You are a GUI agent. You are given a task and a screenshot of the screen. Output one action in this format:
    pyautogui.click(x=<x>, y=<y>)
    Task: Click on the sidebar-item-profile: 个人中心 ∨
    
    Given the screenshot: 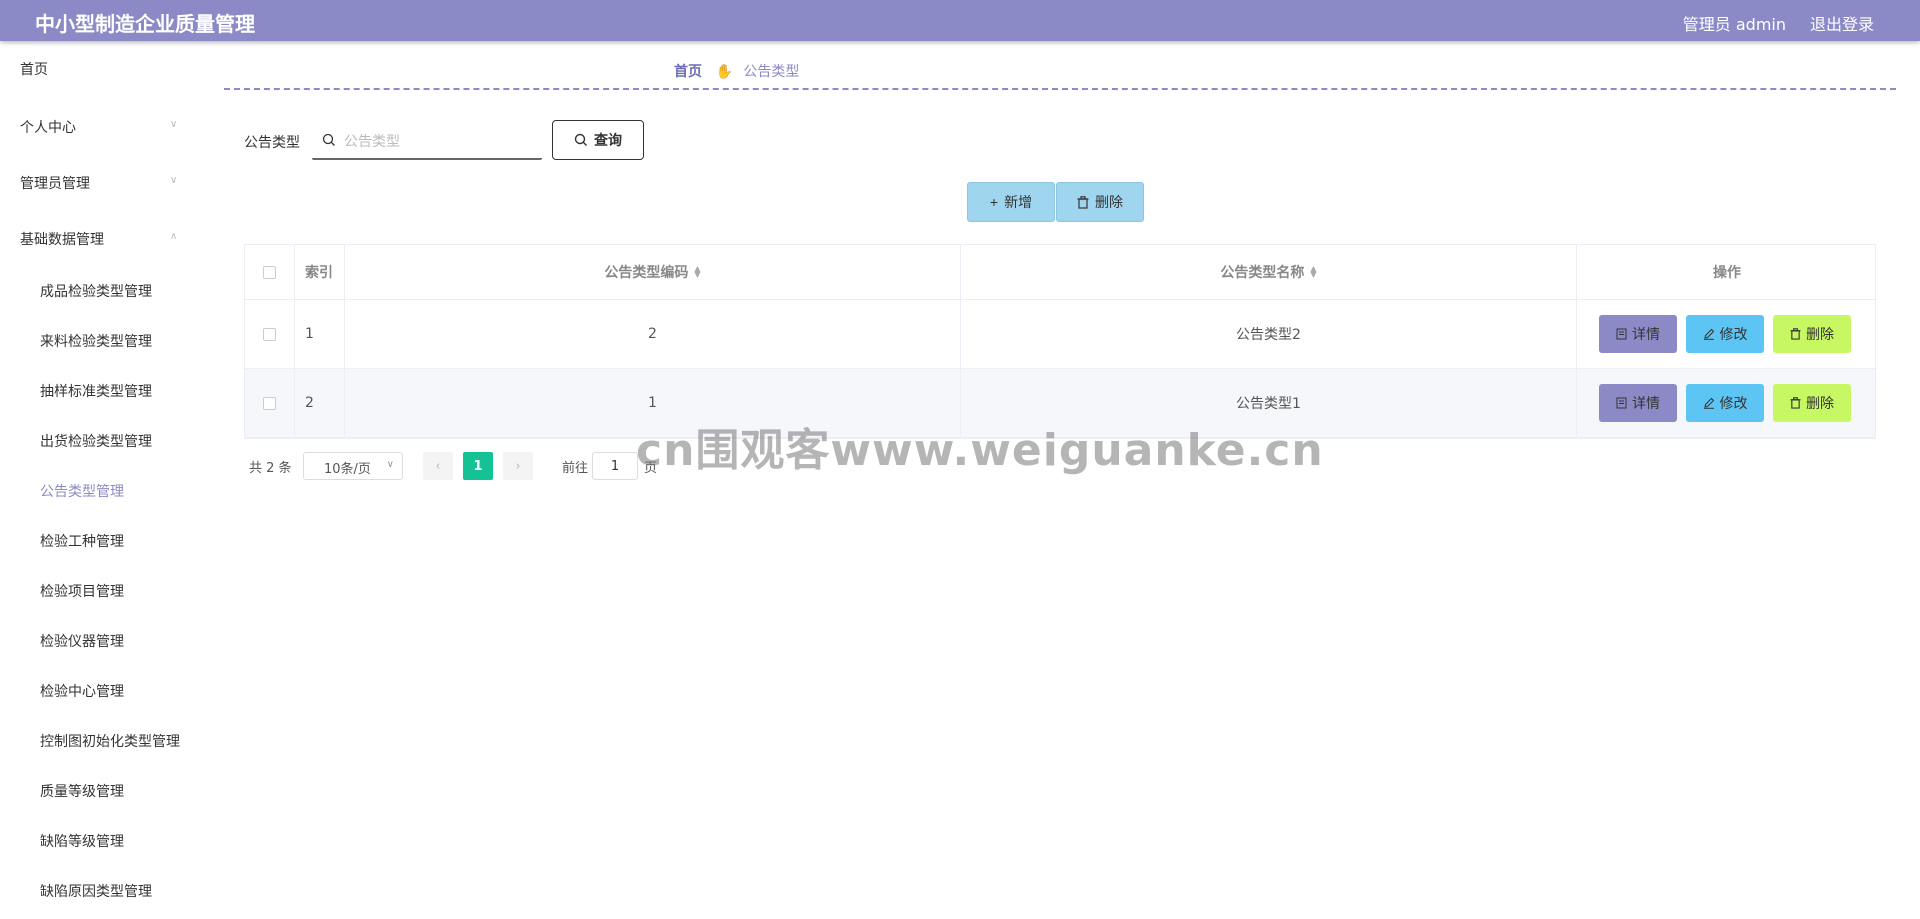 What is the action you would take?
    pyautogui.click(x=98, y=127)
    